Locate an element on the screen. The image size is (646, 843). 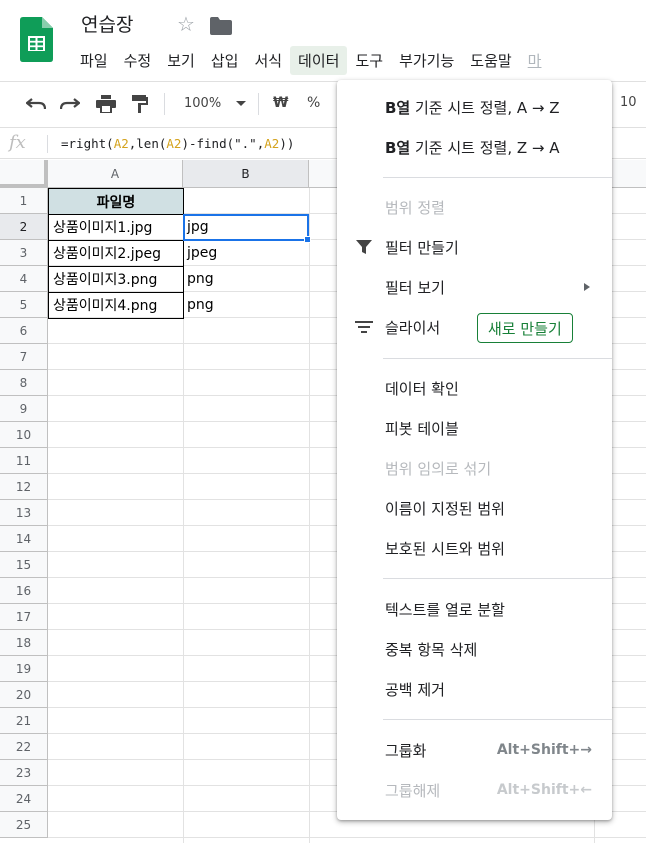
ungroup: 그룹해제 Alt+Shift+← is located at coordinates (474, 790).